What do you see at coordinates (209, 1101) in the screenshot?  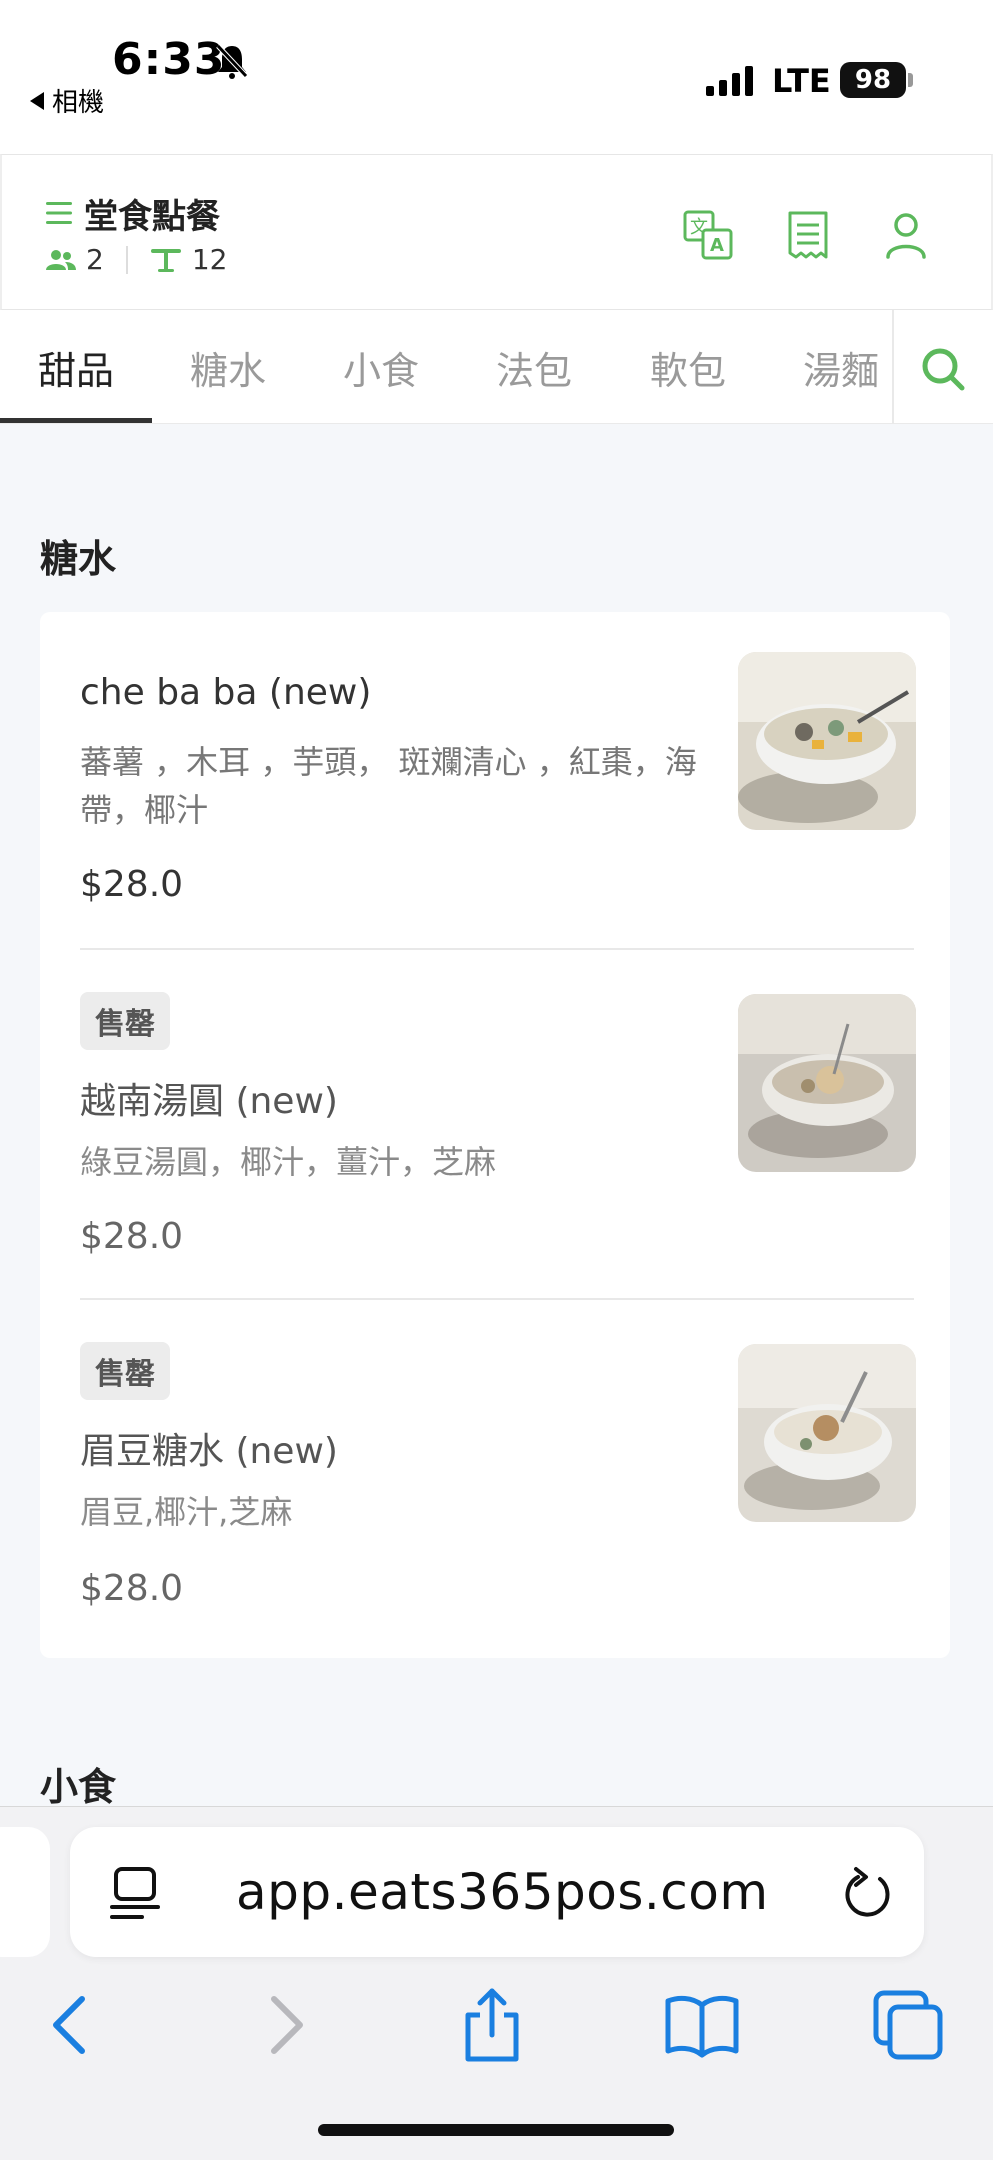 I see `item-name: 越南湯圓 (new)` at bounding box center [209, 1101].